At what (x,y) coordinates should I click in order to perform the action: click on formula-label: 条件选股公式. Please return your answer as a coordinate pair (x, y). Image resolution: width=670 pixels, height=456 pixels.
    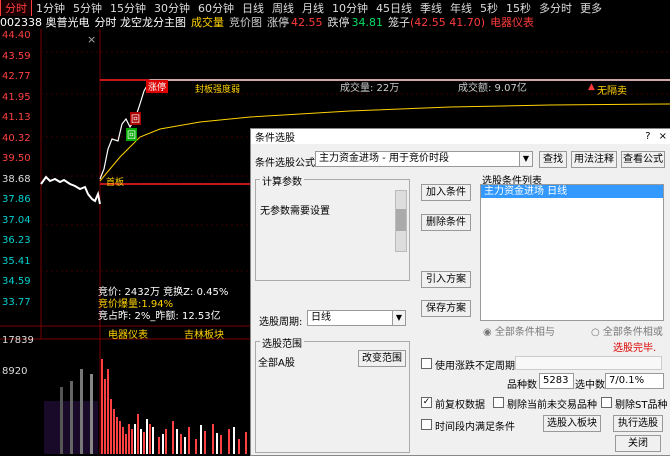
    Looking at the image, I should click on (285, 163).